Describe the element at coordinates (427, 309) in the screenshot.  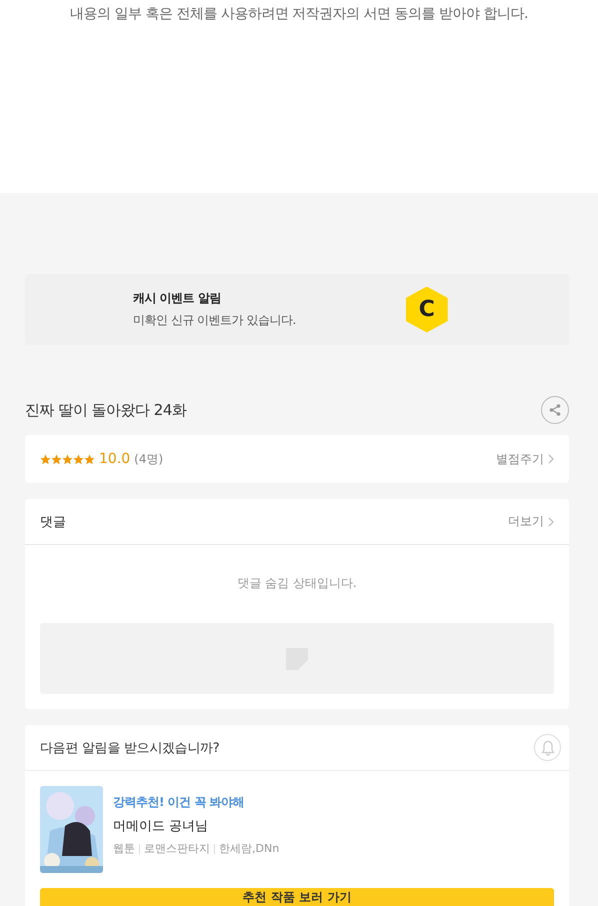
I see `coin-badge: C` at that location.